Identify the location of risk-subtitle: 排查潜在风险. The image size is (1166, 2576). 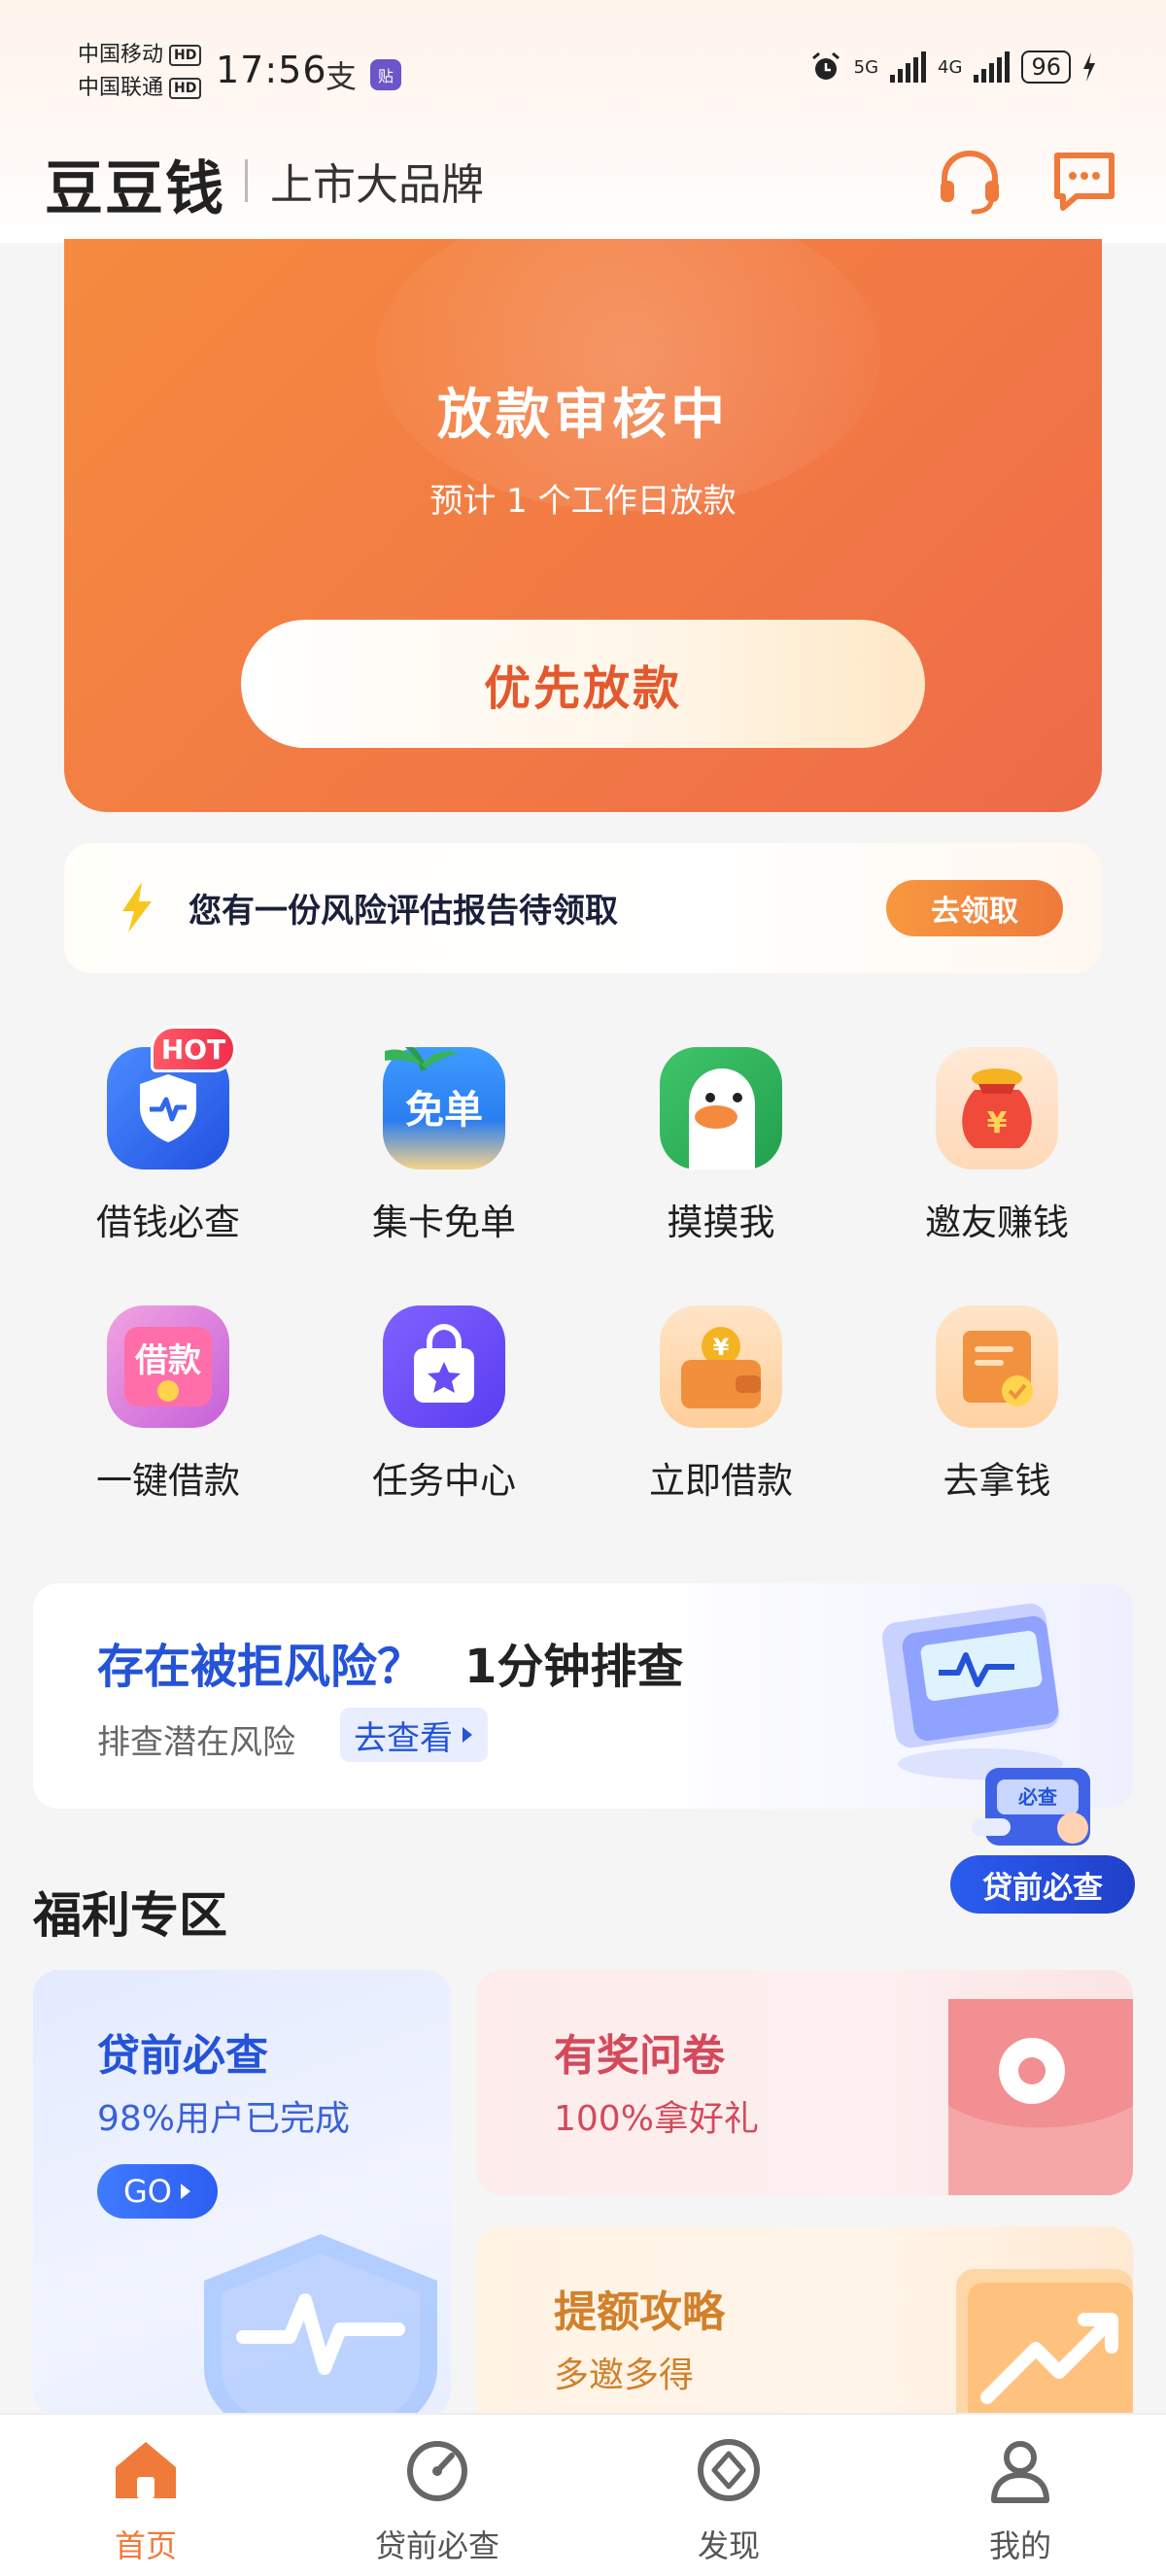
(196, 1742).